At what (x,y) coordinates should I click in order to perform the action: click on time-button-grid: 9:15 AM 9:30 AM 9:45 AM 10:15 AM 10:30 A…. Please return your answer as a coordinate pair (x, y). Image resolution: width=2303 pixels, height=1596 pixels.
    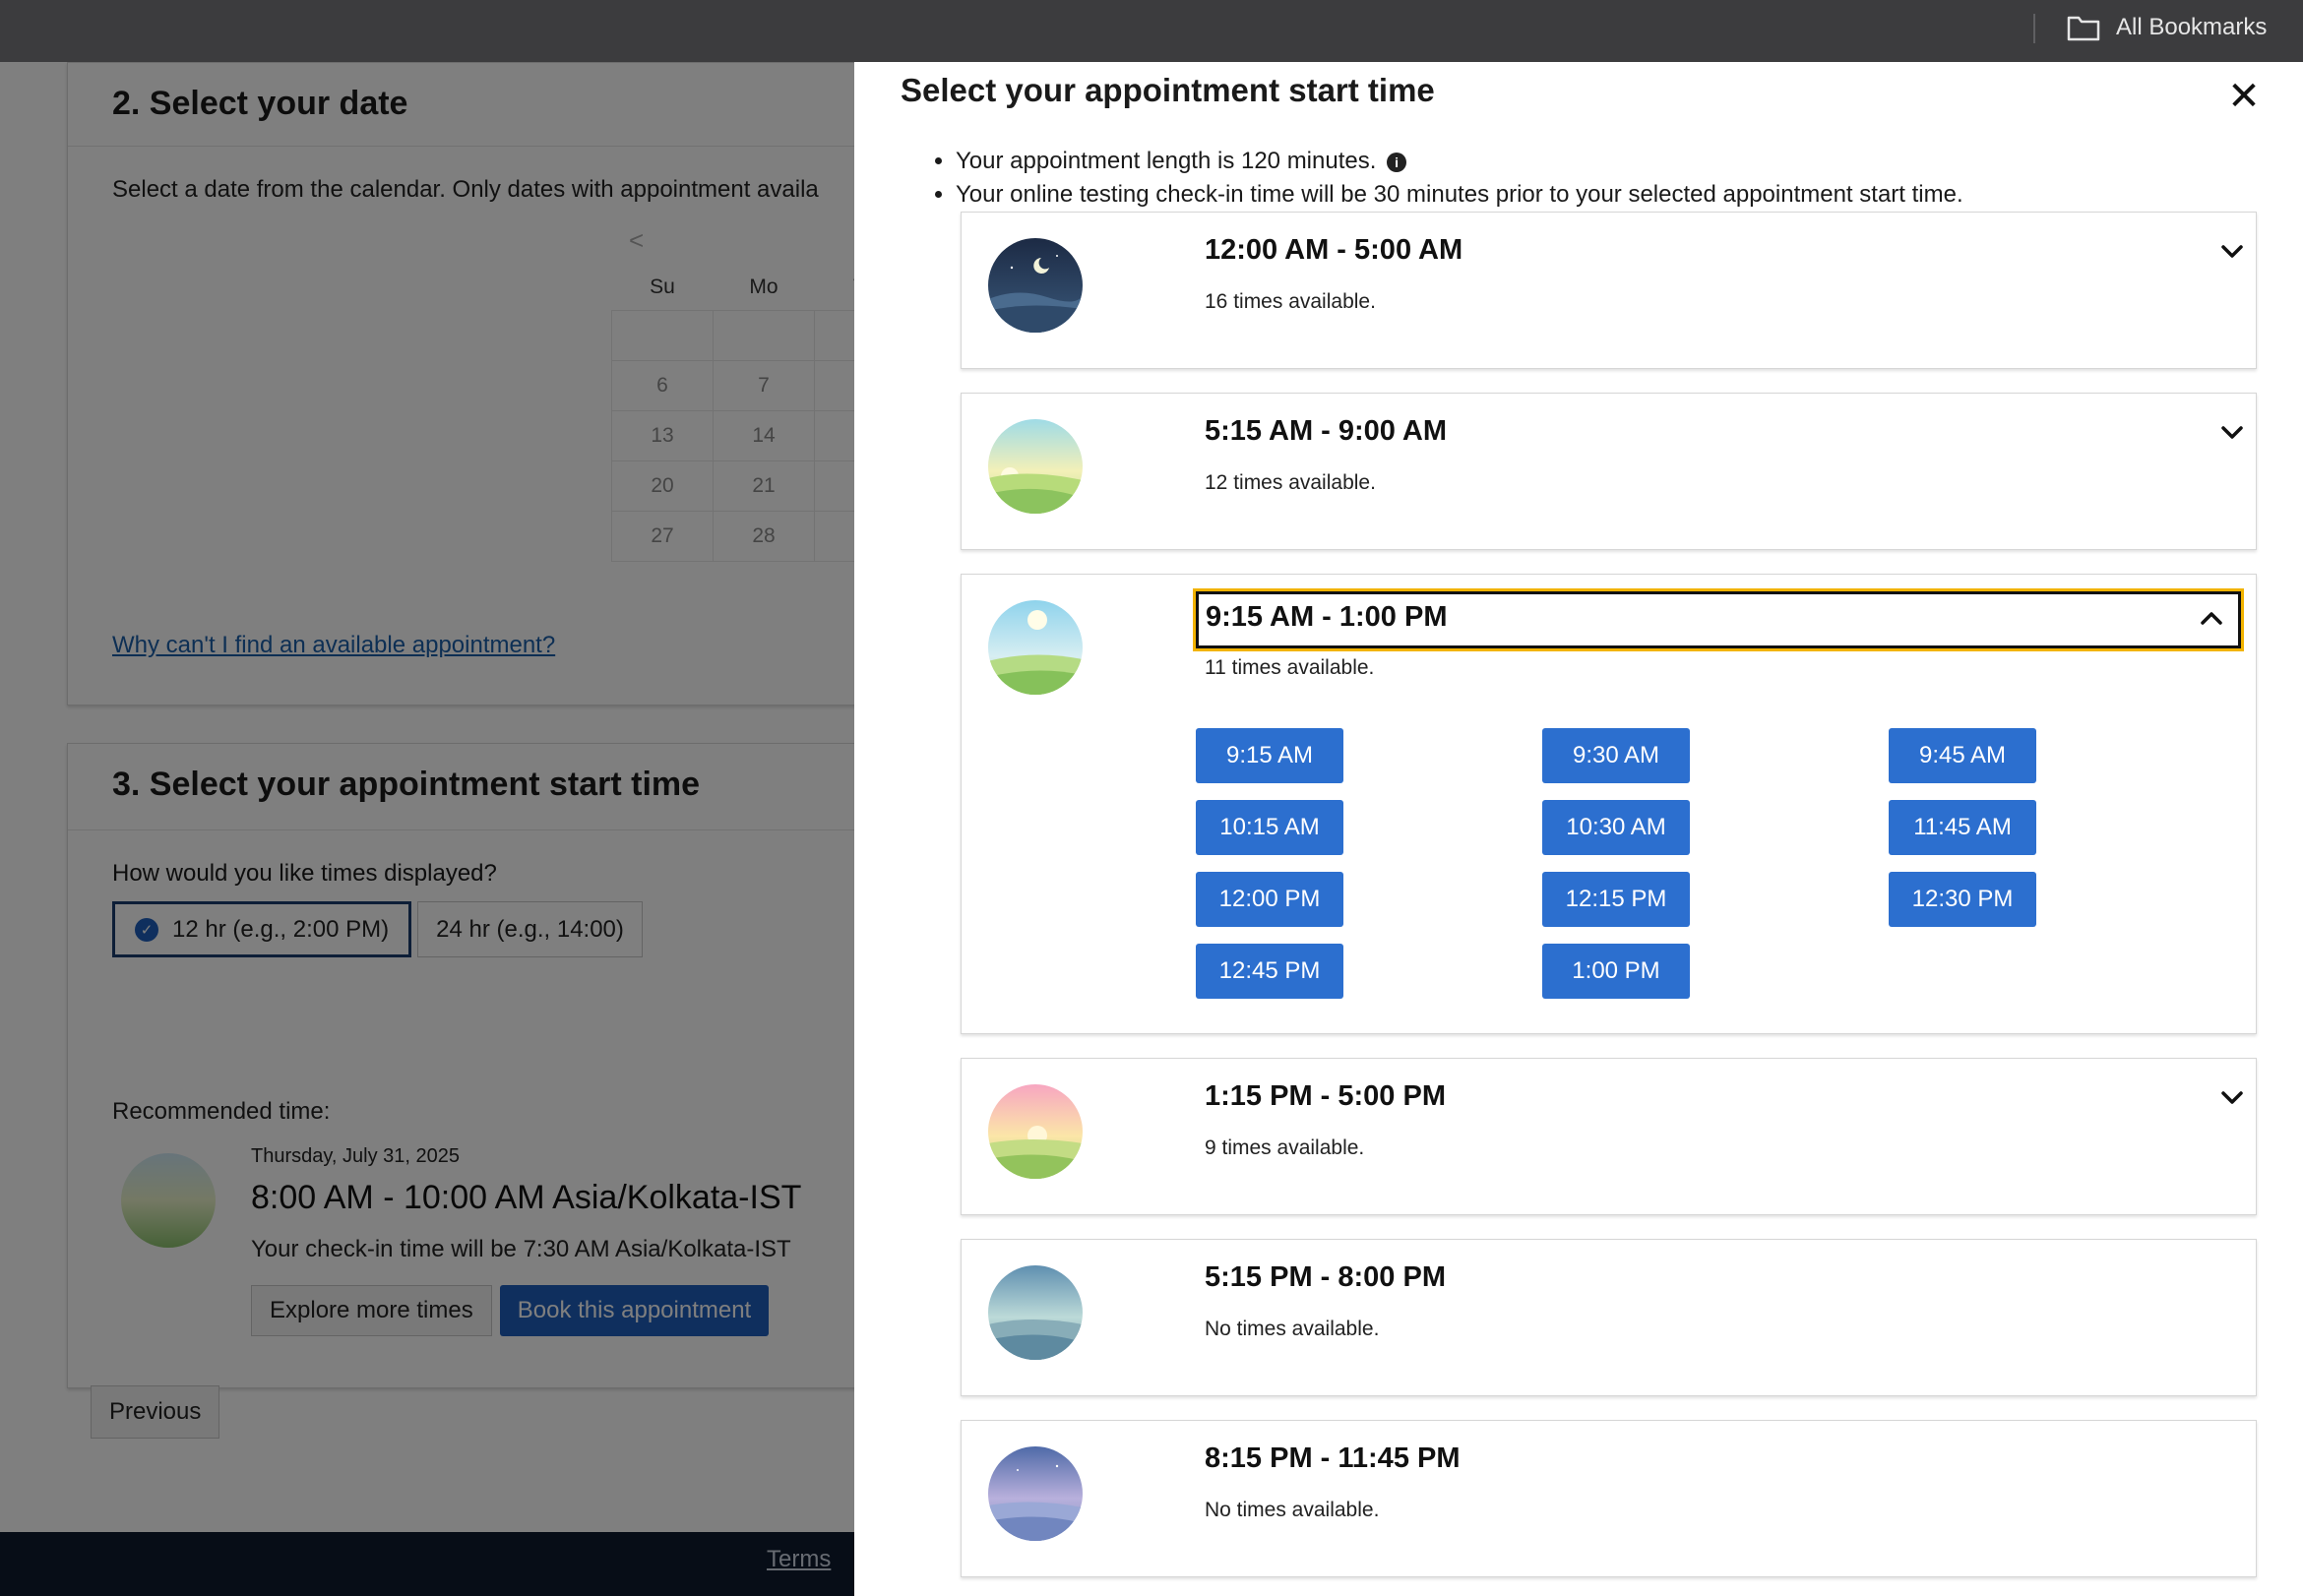
    Looking at the image, I should click on (1616, 863).